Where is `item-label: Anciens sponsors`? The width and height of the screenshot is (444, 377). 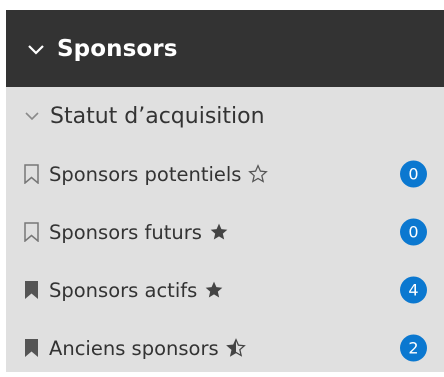
item-label: Anciens sponsors is located at coordinates (134, 348).